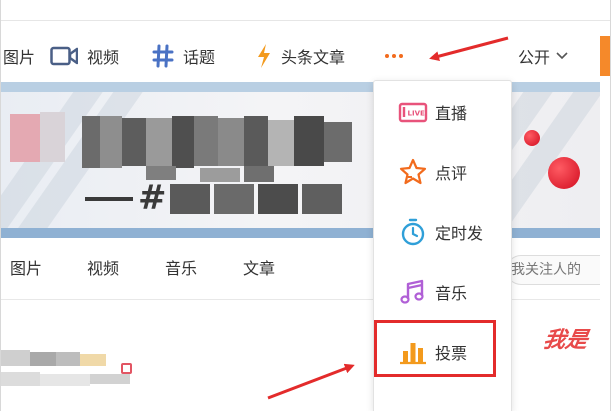 Image resolution: width=611 pixels, height=411 pixels. I want to click on verified-badge-icon, so click(126, 368).